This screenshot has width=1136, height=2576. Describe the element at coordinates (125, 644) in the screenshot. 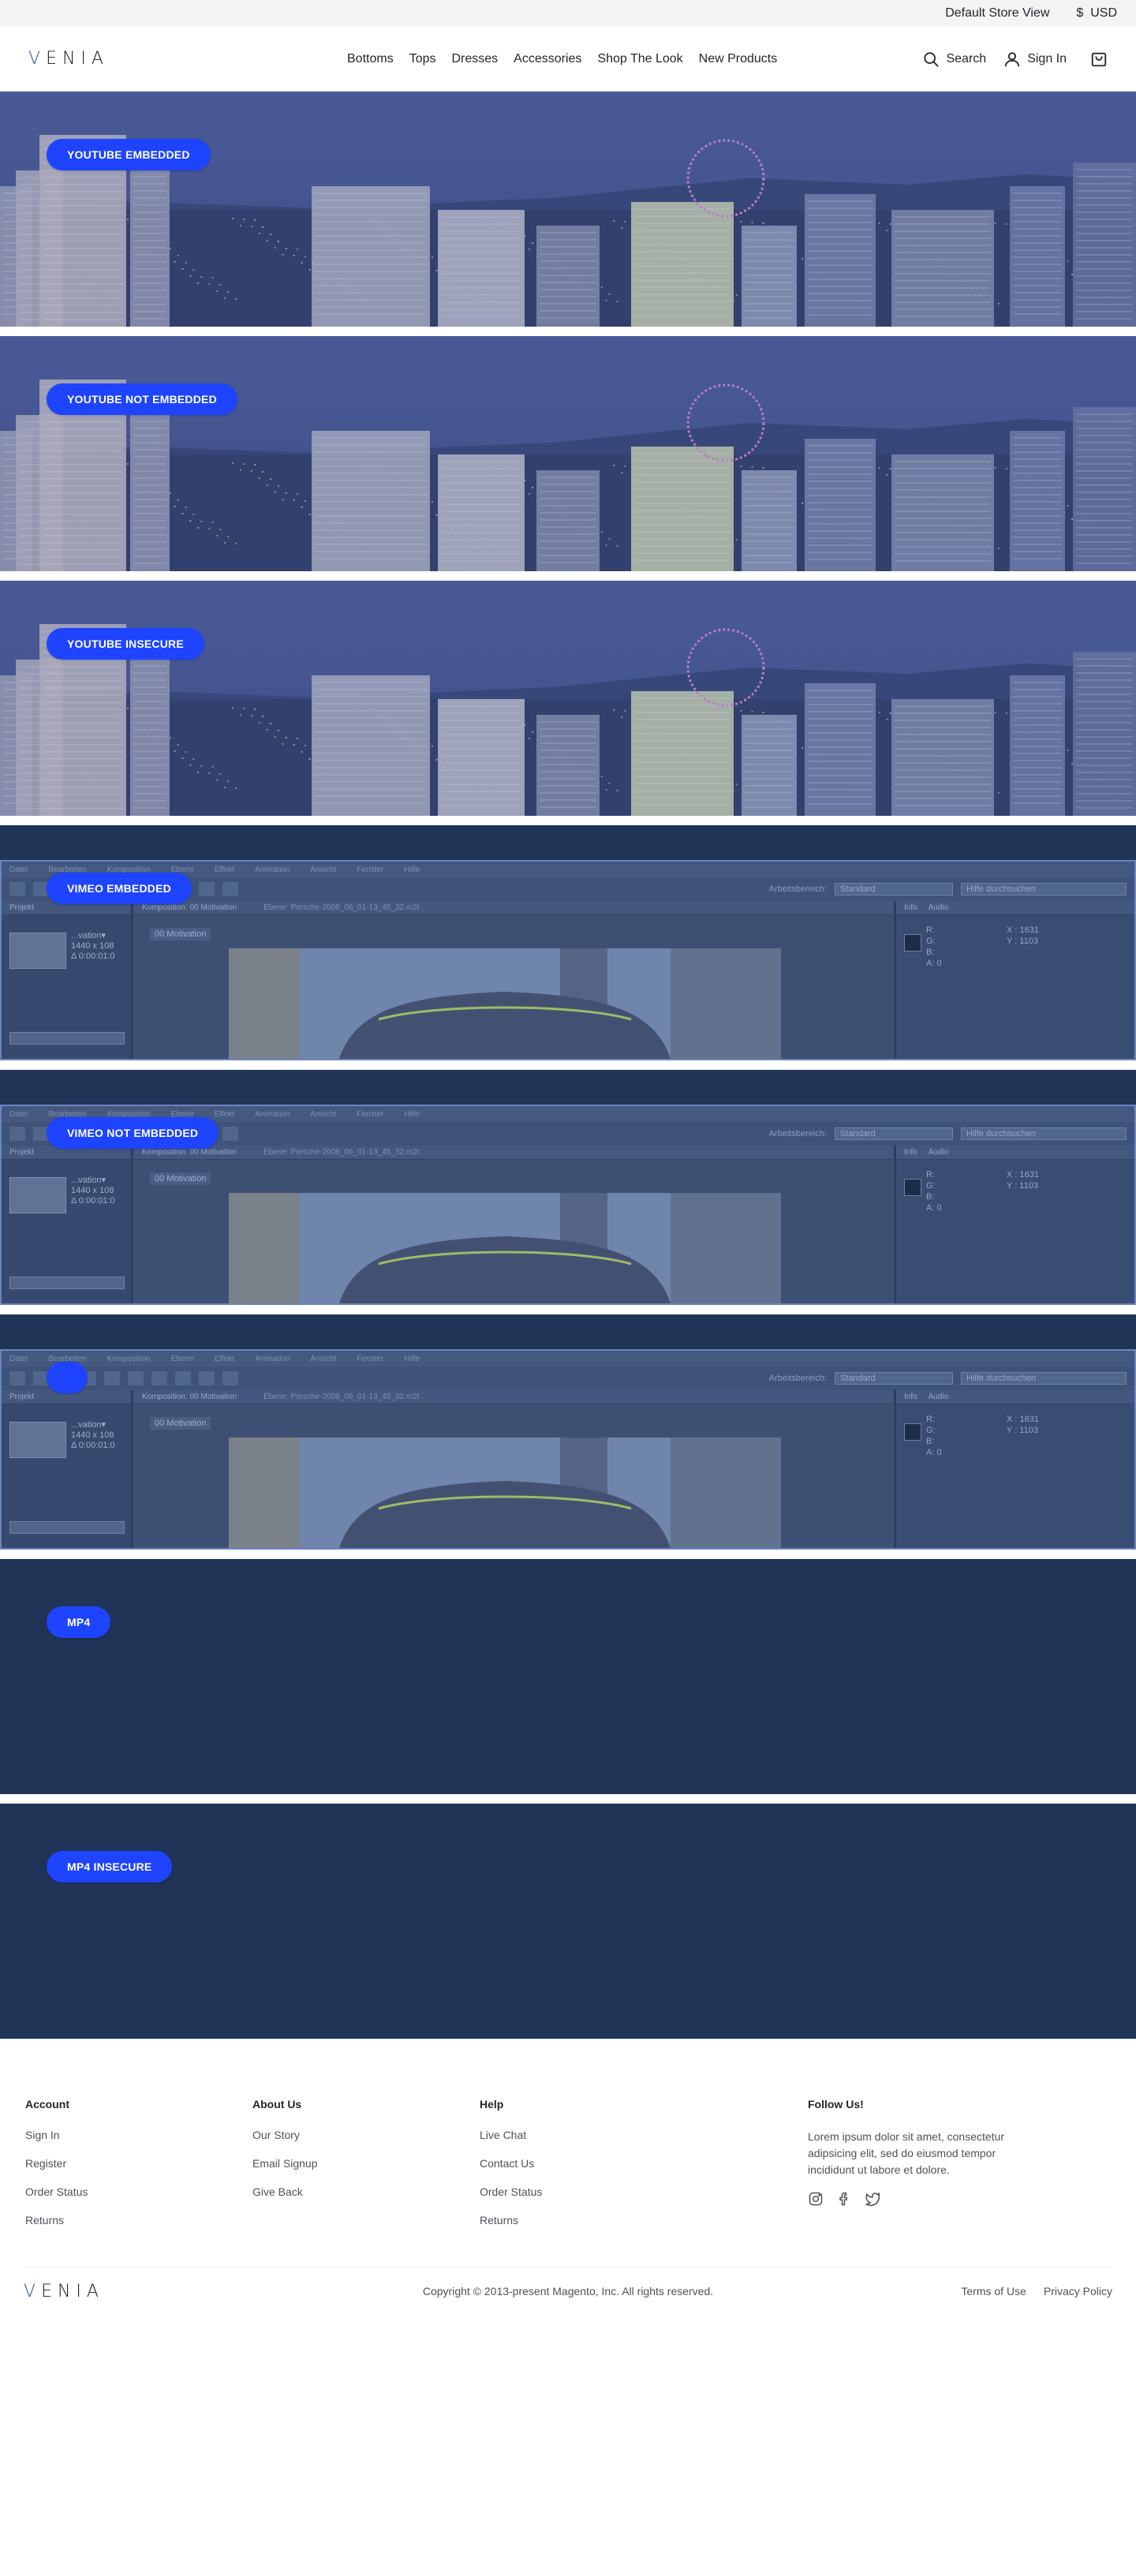

I see `video-label-pill: YOUTUBE INSECURE` at that location.